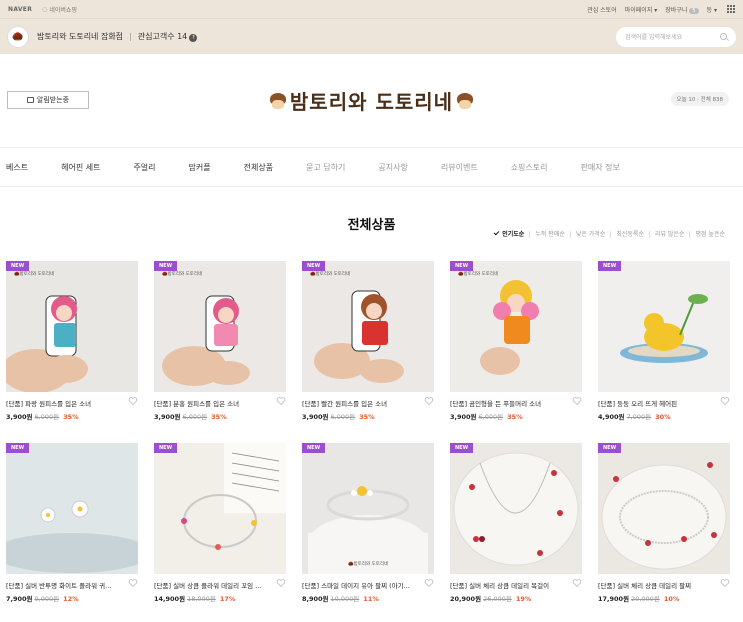 Image resolution: width=743 pixels, height=622 pixels. Describe the element at coordinates (549, 234) in the screenshot. I see `sort-sales: 누적 판매순` at that location.